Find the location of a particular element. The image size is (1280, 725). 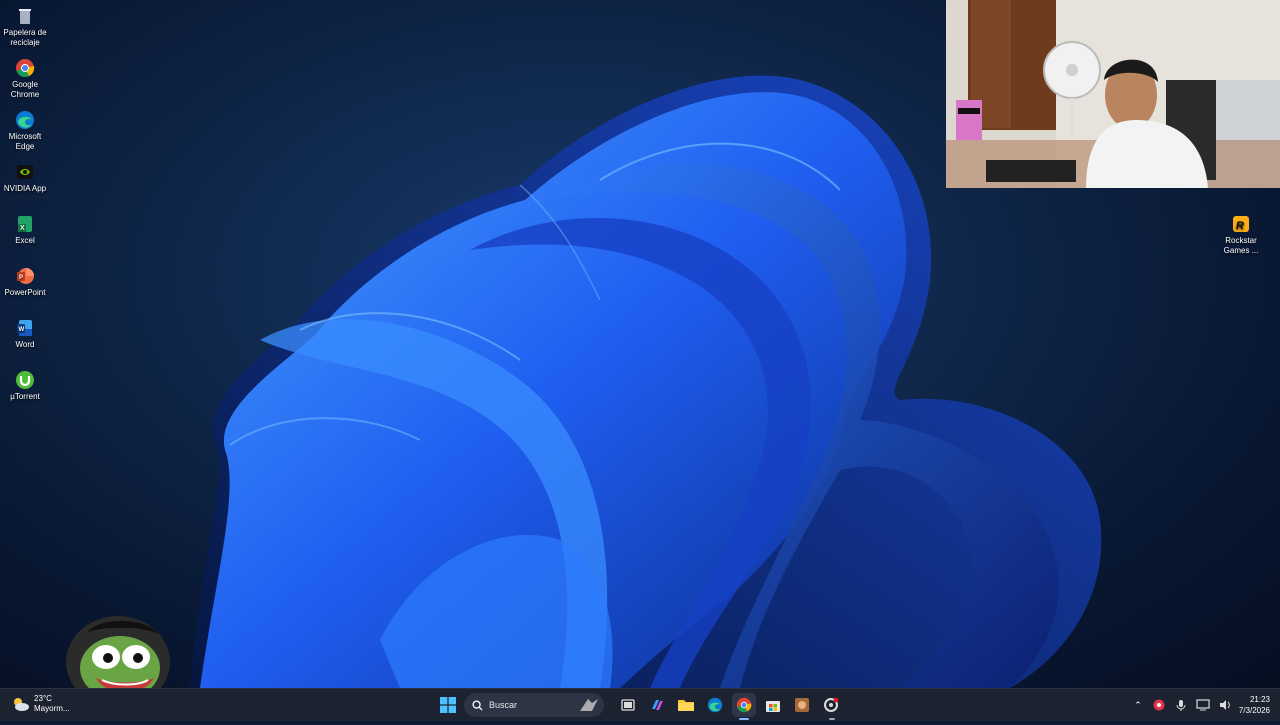

file-explorer-icon is located at coordinates (686, 705).